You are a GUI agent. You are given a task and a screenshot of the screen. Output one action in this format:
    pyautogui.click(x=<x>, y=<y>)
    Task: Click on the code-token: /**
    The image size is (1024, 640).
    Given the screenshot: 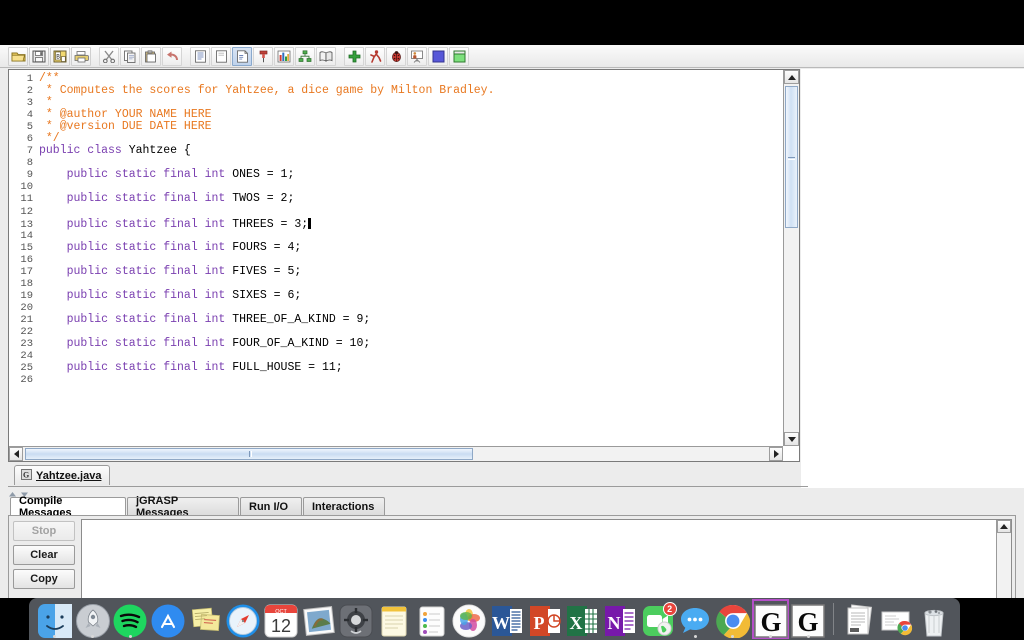 What is the action you would take?
    pyautogui.click(x=49, y=78)
    